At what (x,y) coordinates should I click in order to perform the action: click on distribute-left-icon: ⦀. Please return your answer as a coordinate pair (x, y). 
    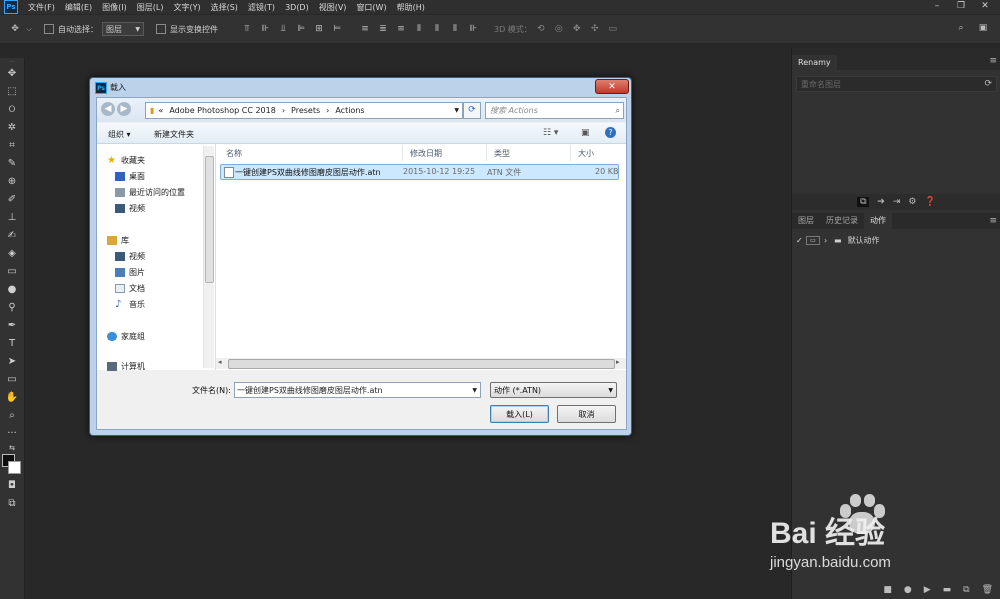
    Looking at the image, I should click on (419, 29).